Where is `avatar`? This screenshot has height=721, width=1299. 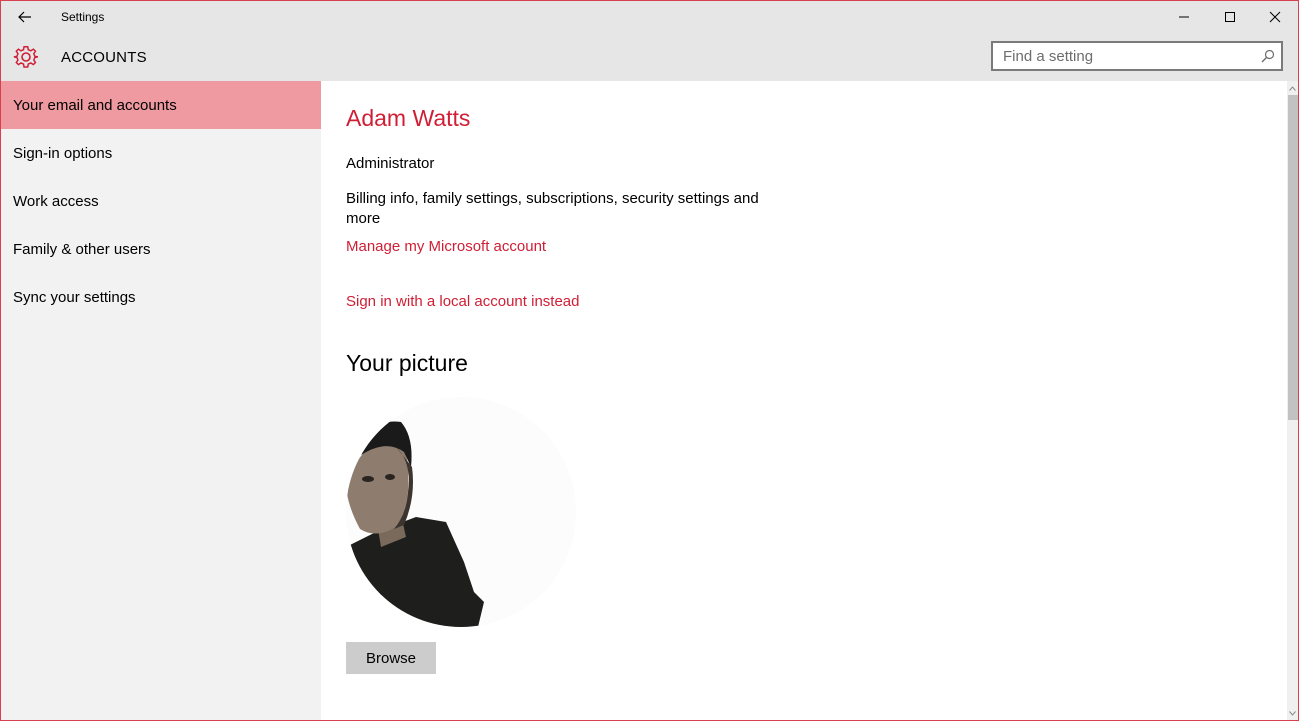 avatar is located at coordinates (461, 512).